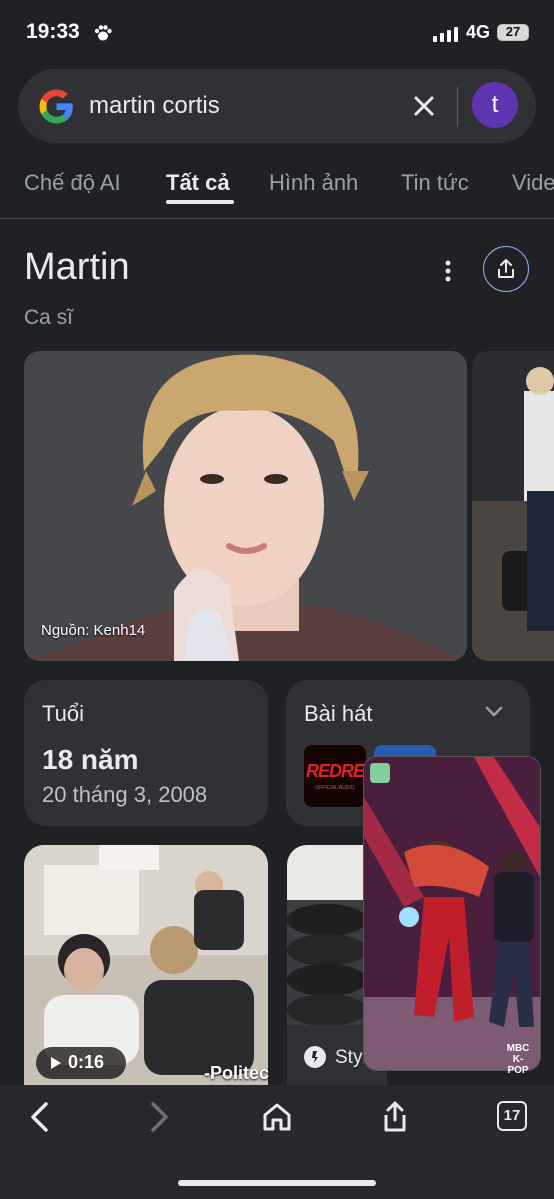 This screenshot has width=554, height=1199. What do you see at coordinates (53, 31) in the screenshot?
I see `status-time: 19:33` at bounding box center [53, 31].